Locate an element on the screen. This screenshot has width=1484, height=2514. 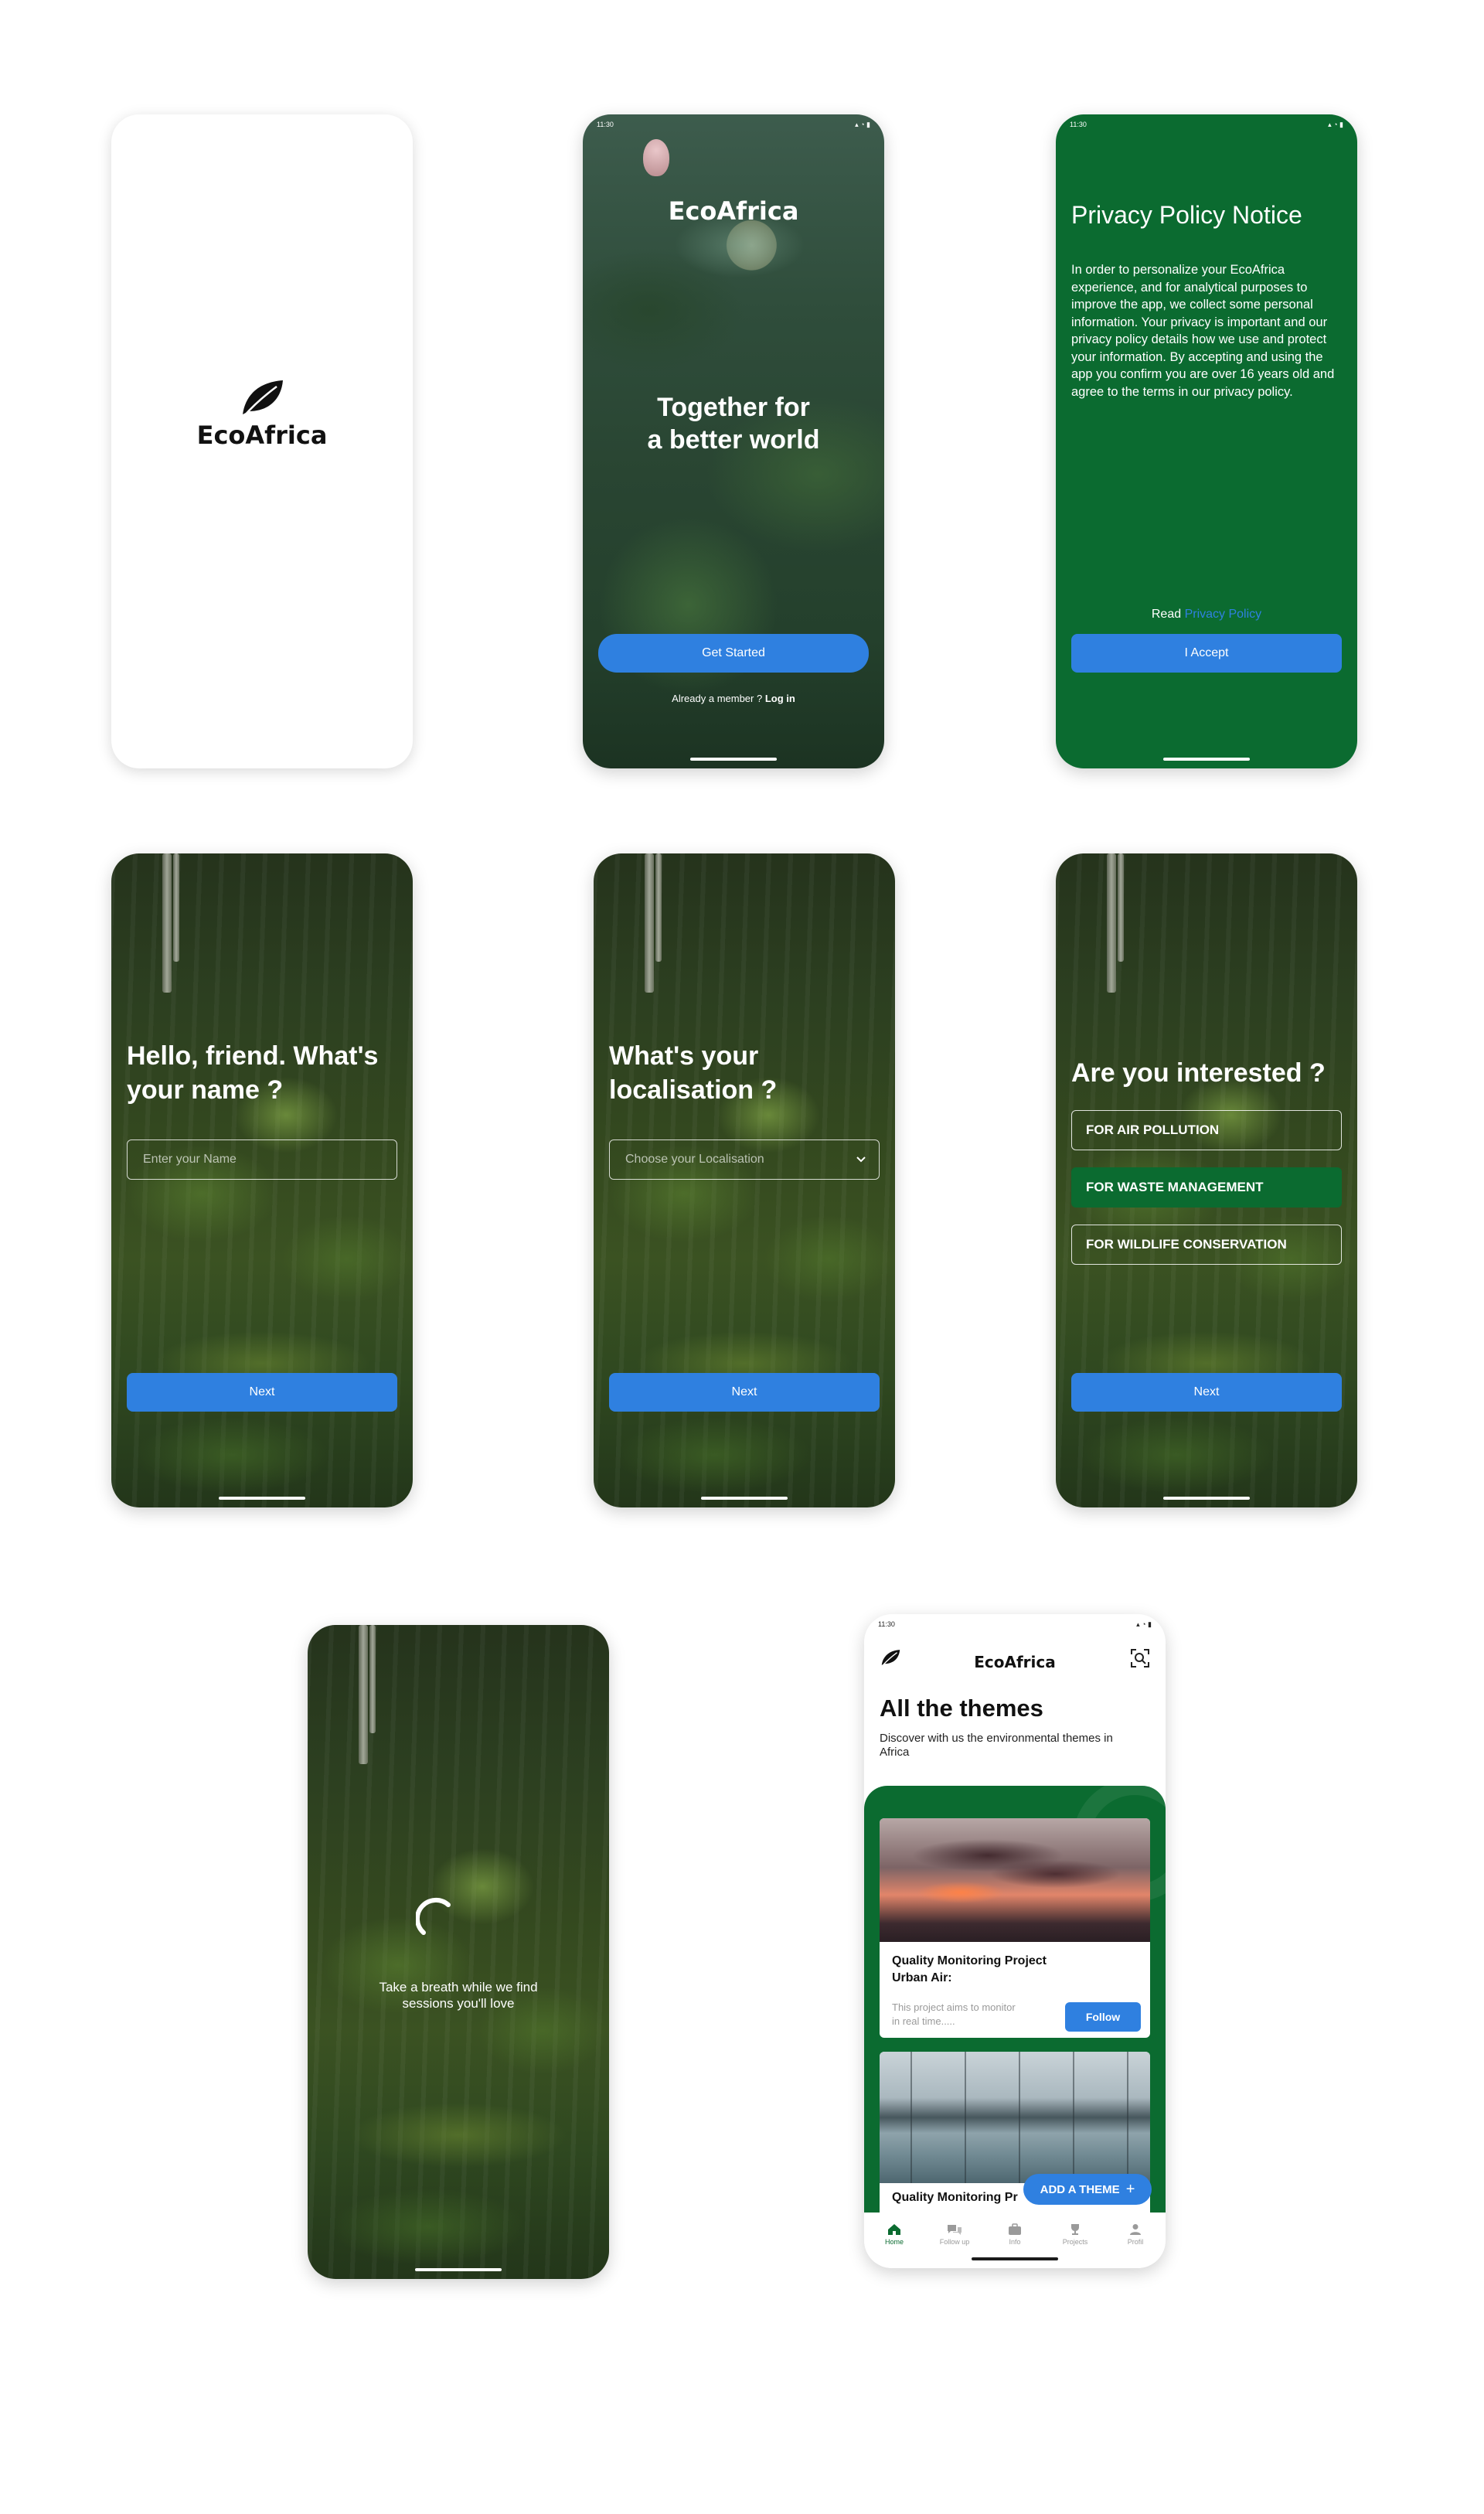
home-icon is located at coordinates (894, 2229).